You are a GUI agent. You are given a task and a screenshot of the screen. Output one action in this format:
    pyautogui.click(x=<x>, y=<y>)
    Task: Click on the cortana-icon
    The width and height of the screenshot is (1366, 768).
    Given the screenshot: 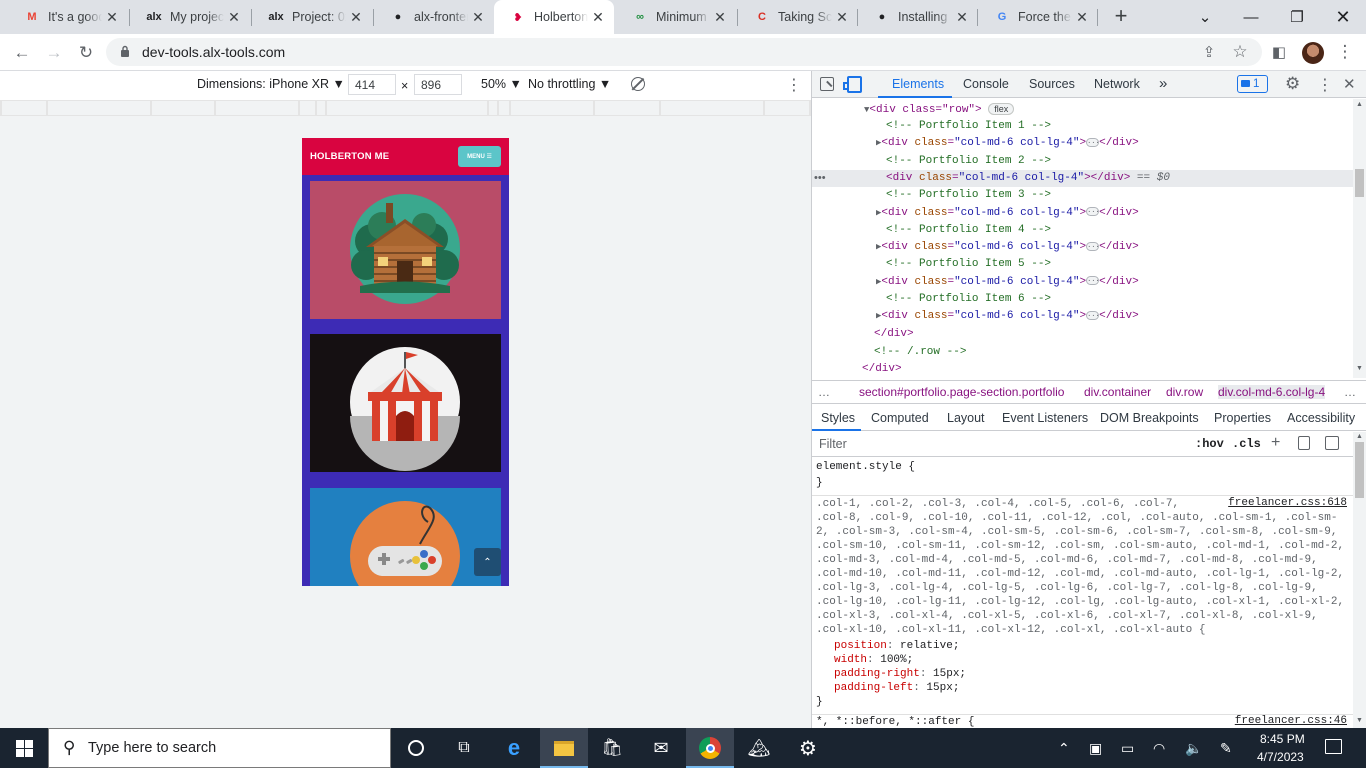 What is the action you would take?
    pyautogui.click(x=416, y=748)
    